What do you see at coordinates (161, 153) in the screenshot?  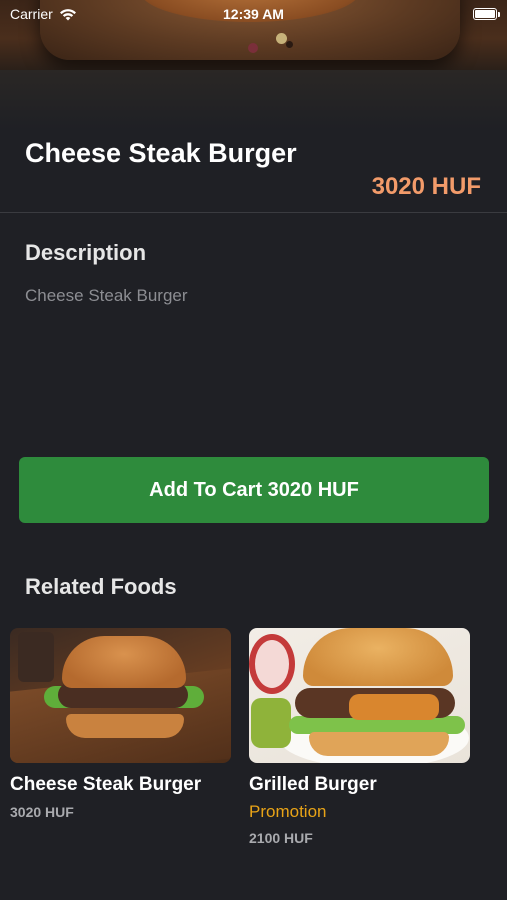 I see `product-title: Cheese Steak Burger` at bounding box center [161, 153].